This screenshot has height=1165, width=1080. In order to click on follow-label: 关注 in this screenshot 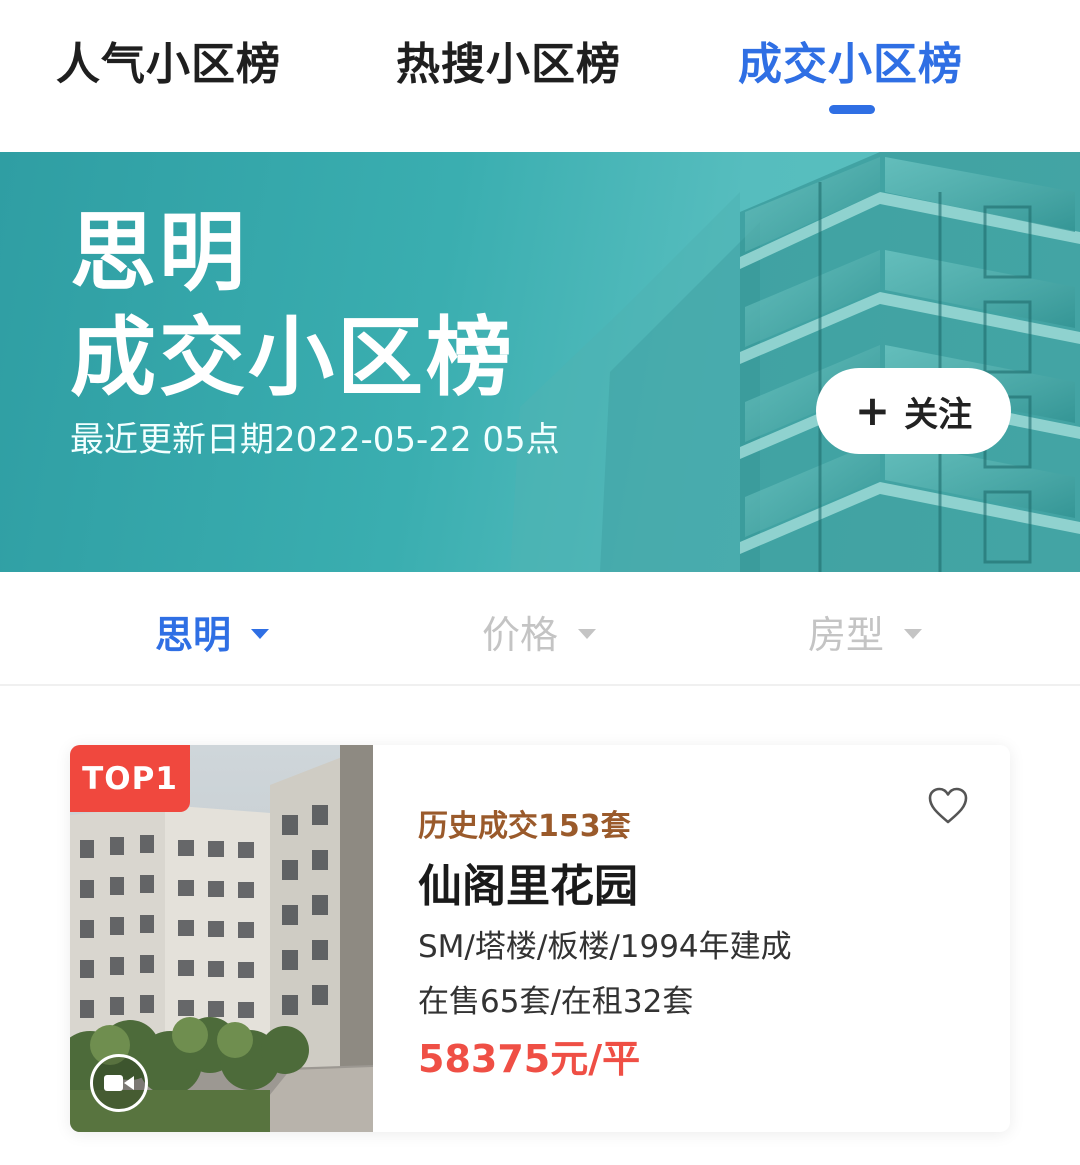, I will do `click(938, 414)`.